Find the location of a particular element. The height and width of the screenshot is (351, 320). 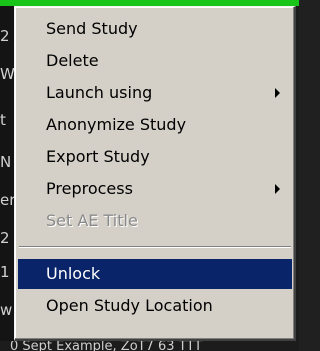

menu-item-send-study: Send Study is located at coordinates (155, 29).